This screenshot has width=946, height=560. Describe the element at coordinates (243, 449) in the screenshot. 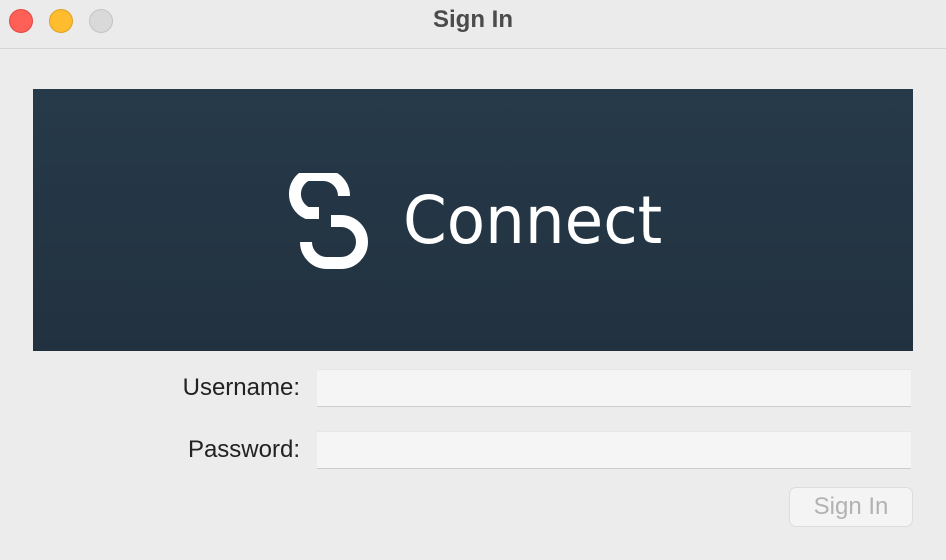

I see `password-label: Password:` at that location.